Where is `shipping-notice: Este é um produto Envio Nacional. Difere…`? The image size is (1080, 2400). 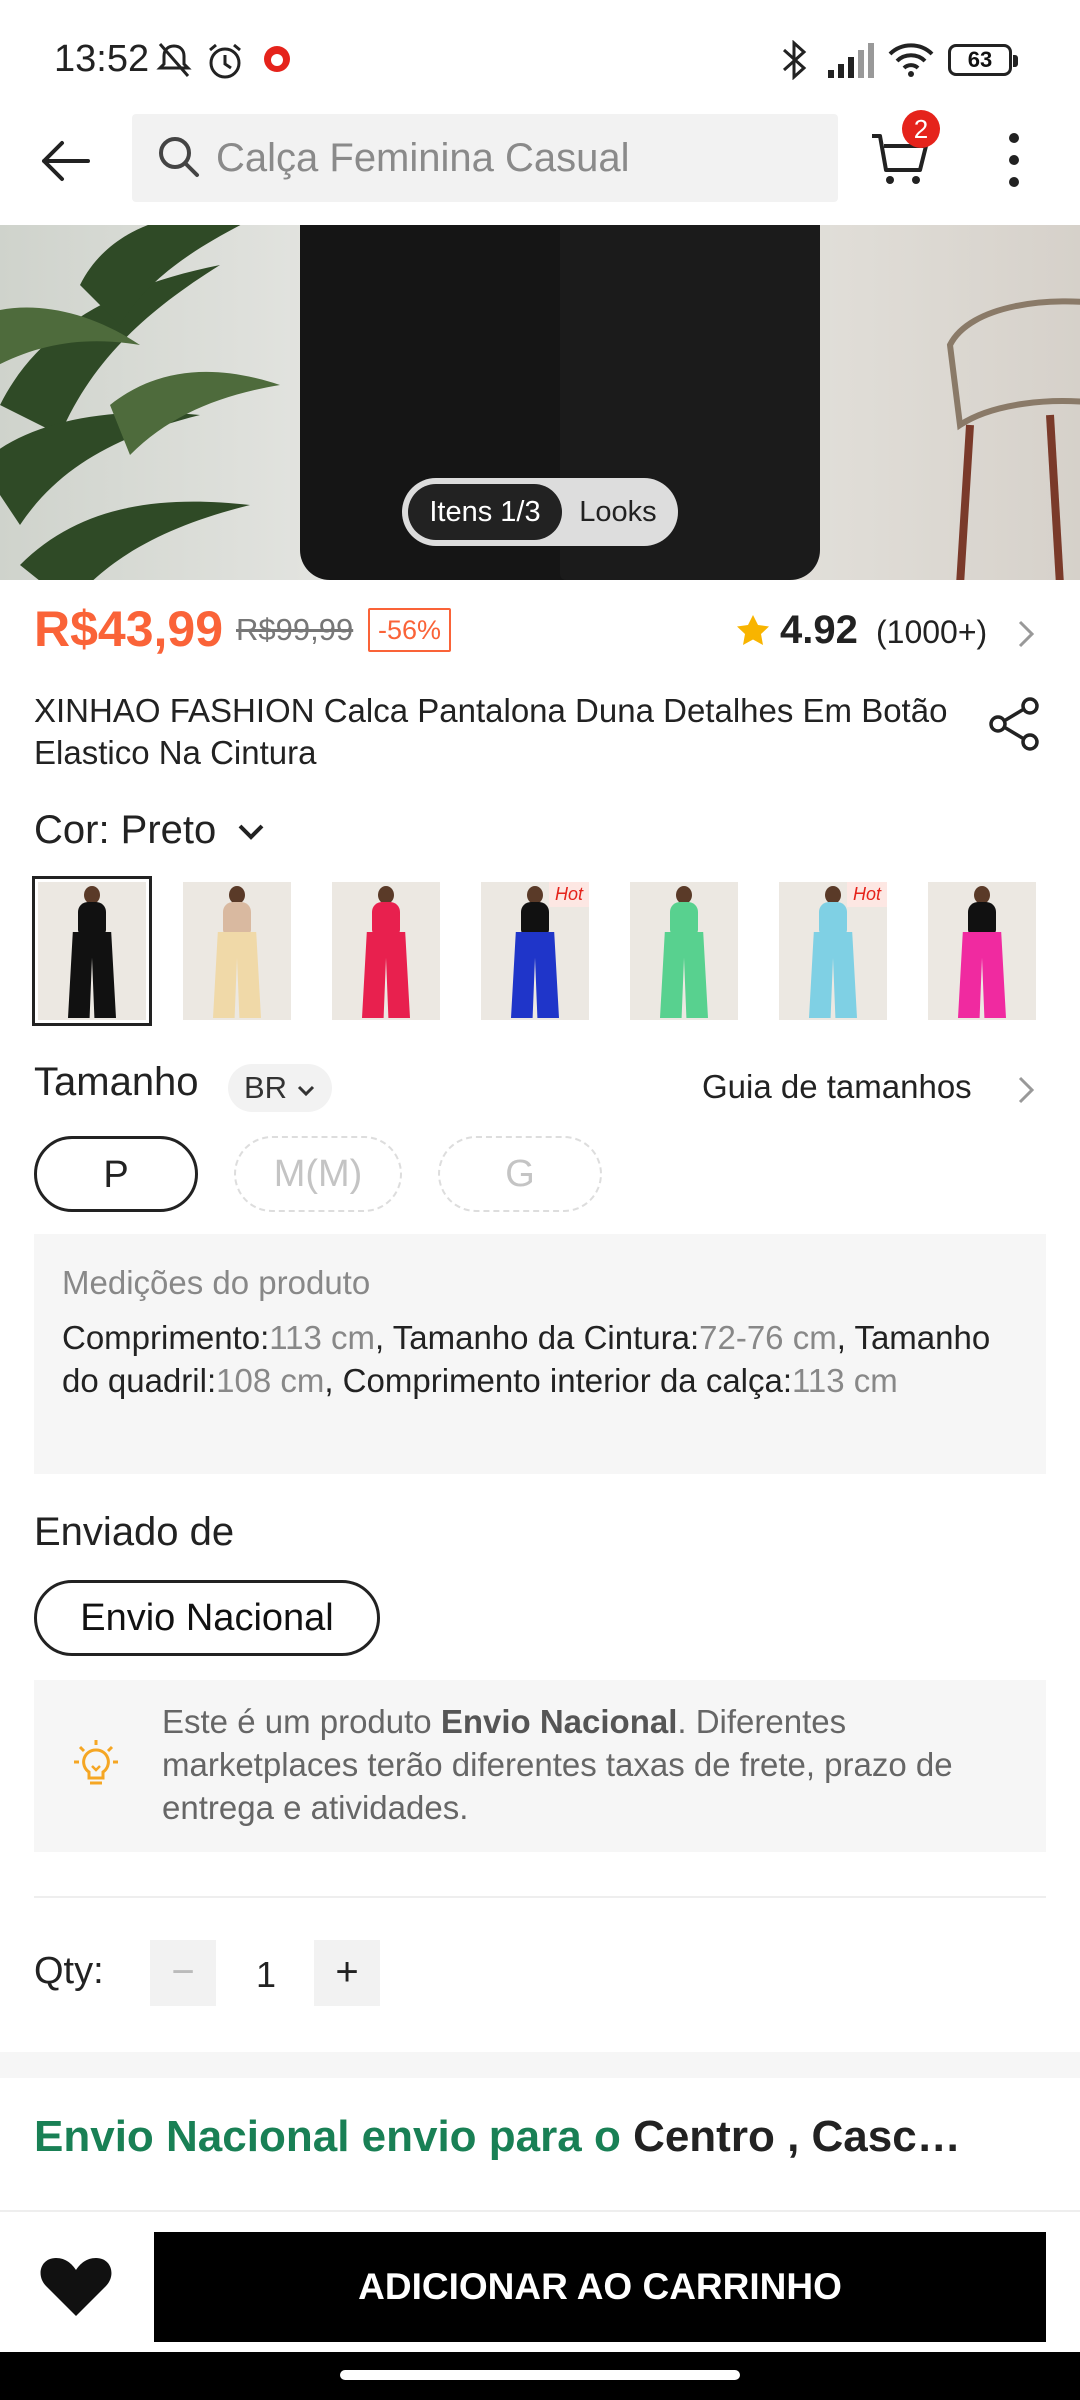
shipping-notice: Este é um produto Envio Nacional. Difere… is located at coordinates (540, 1766).